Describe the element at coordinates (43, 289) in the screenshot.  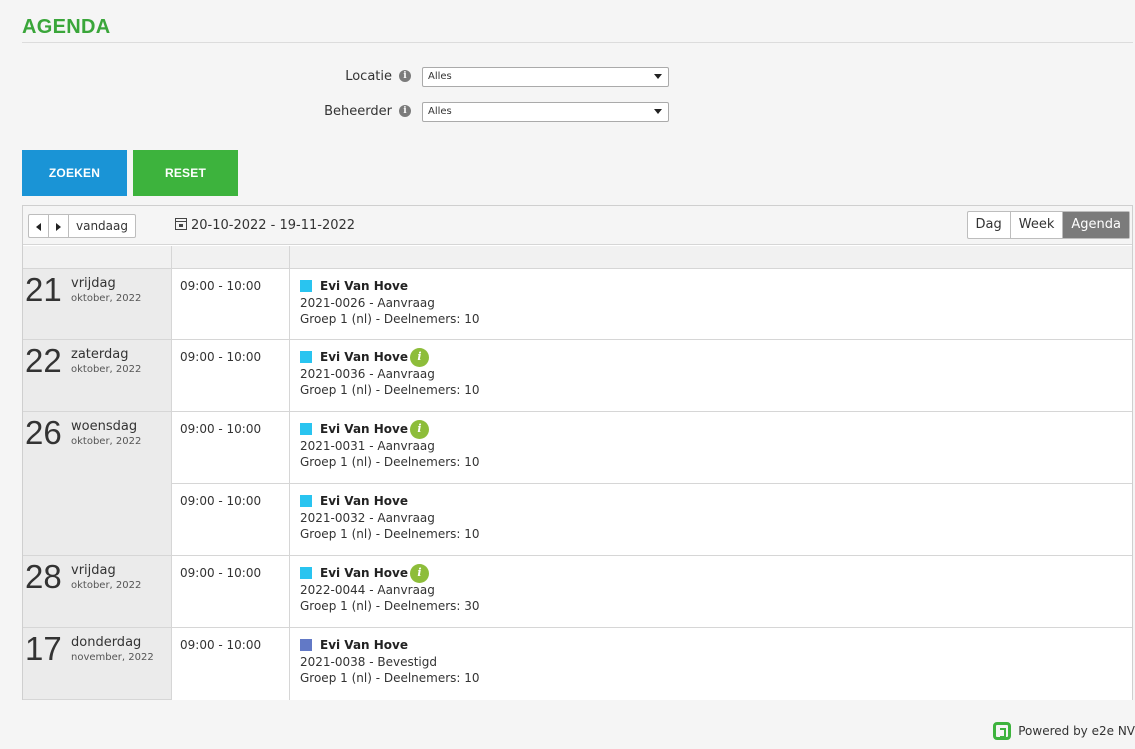
I see `day-number: 21` at that location.